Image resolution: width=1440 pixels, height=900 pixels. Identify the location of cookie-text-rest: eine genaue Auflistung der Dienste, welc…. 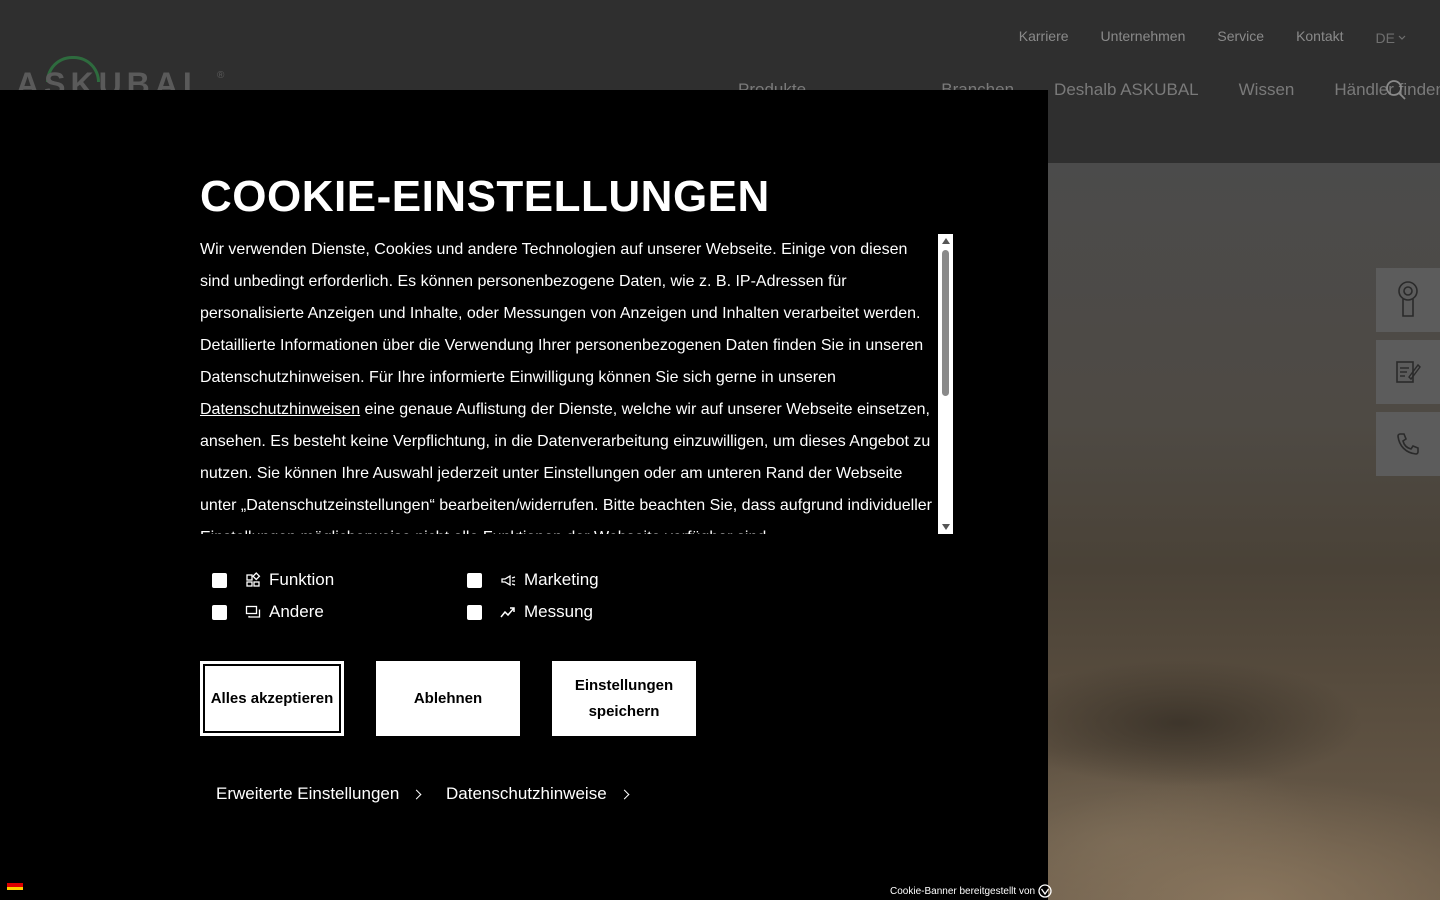
(566, 467).